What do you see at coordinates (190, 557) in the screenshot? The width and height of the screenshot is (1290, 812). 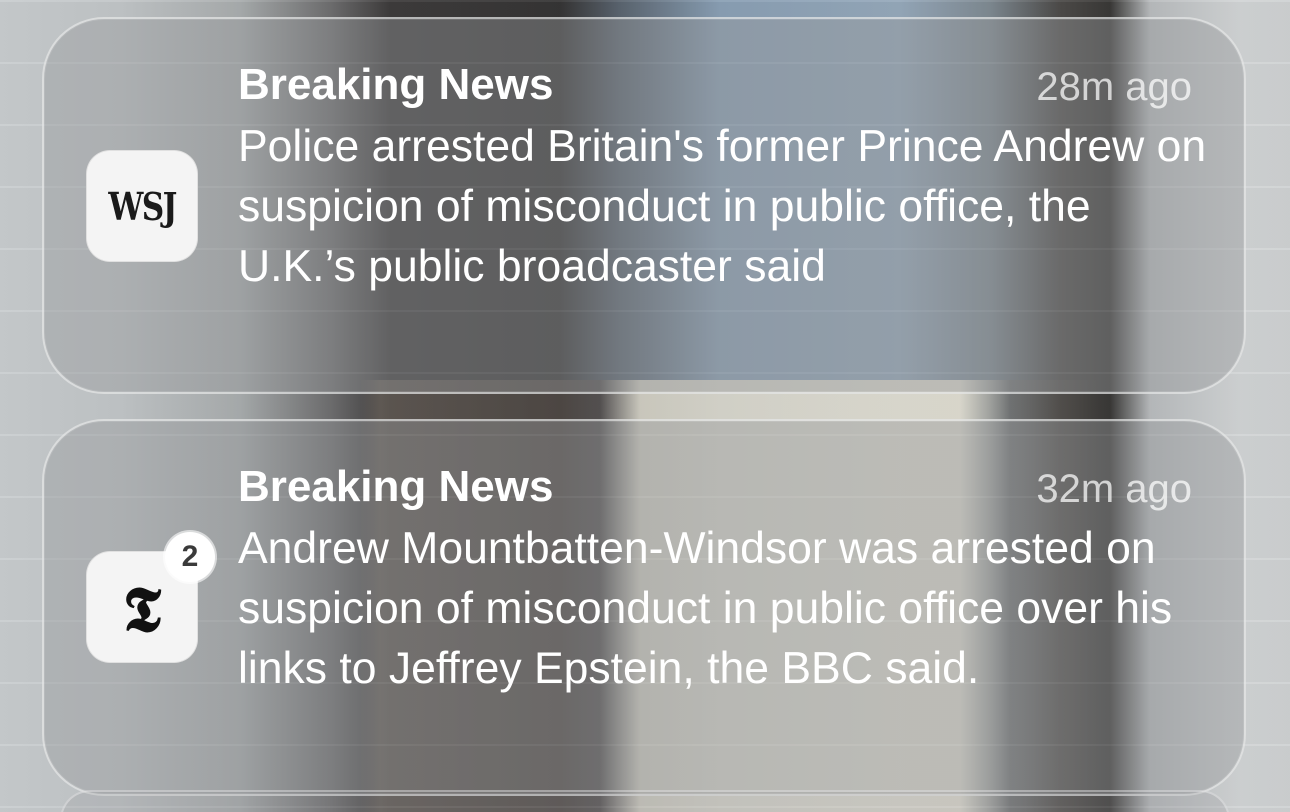 I see `notification-count-badge: 2` at bounding box center [190, 557].